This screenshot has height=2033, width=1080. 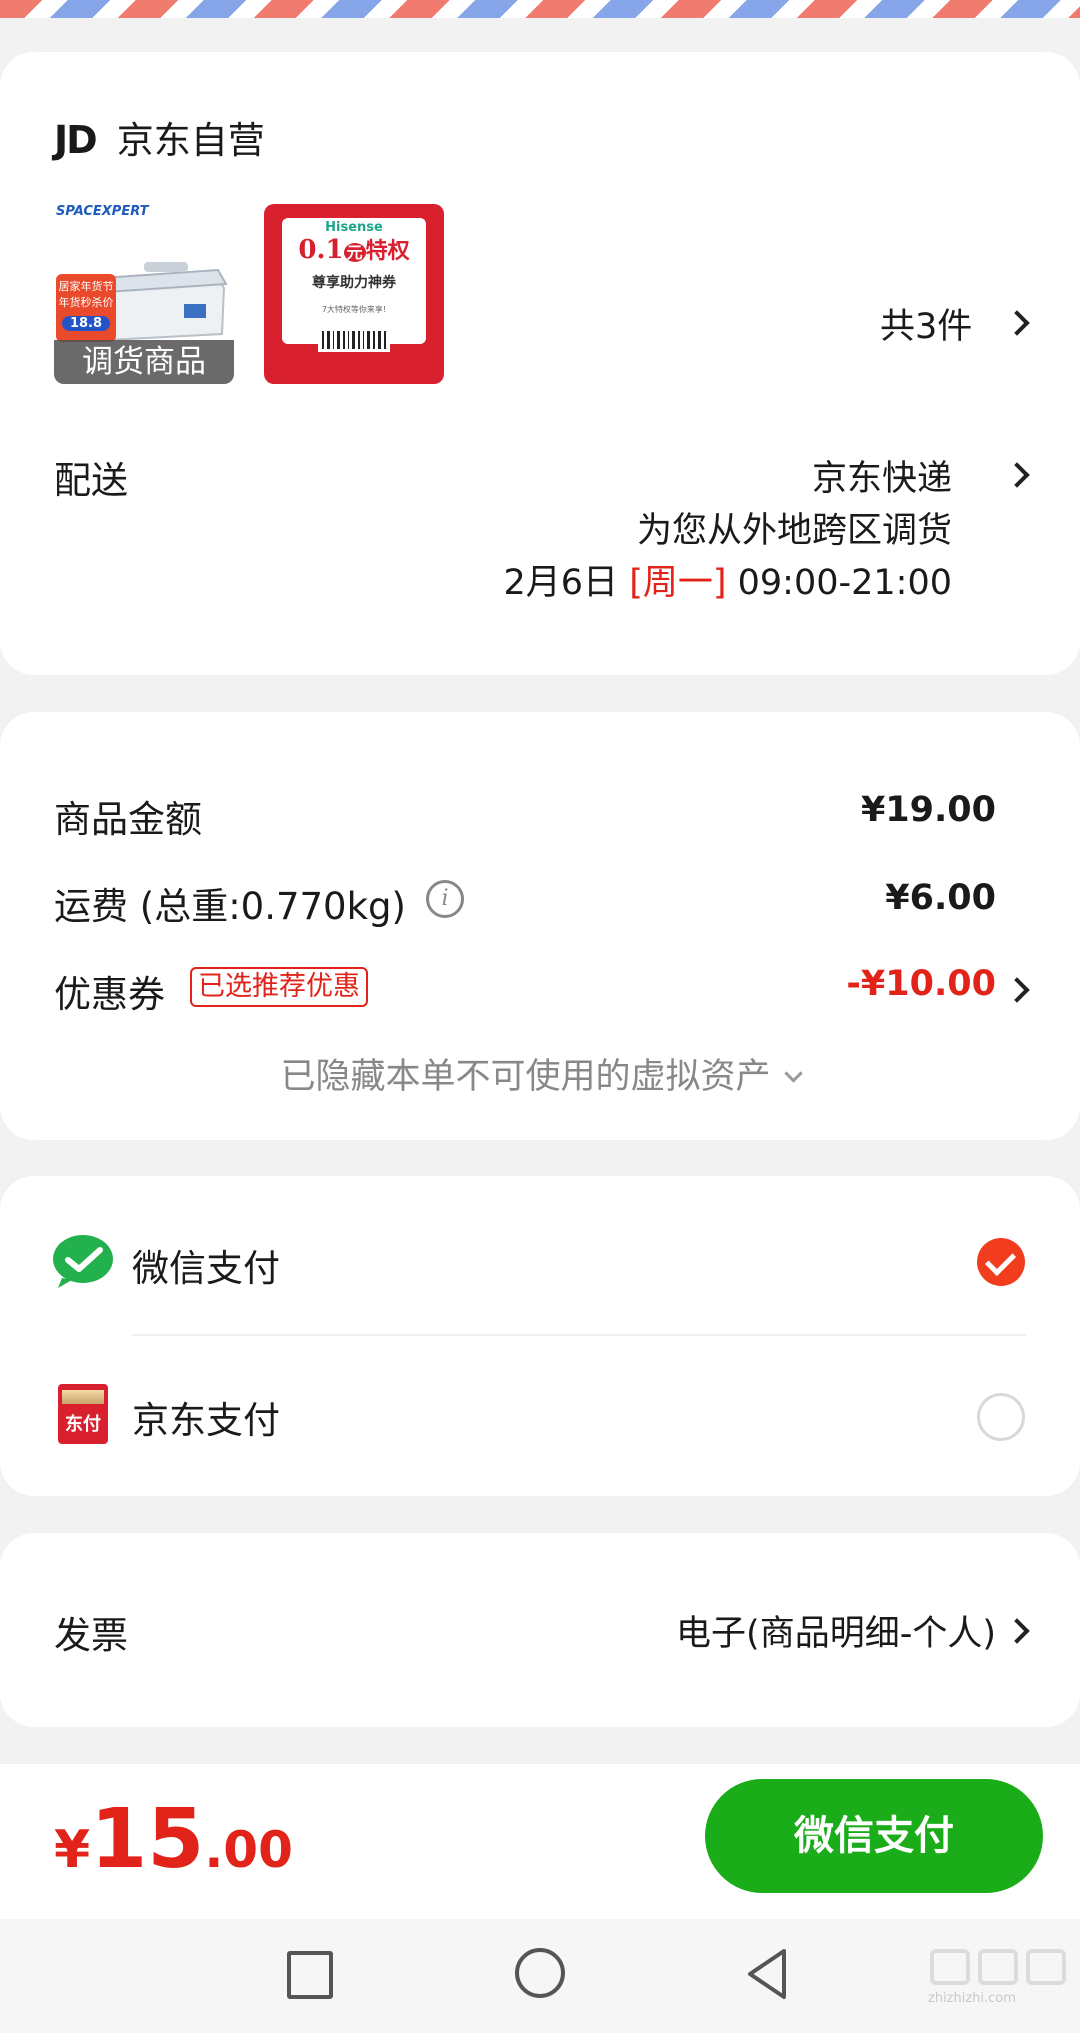 What do you see at coordinates (793, 1073) in the screenshot?
I see `chevron-down-icon` at bounding box center [793, 1073].